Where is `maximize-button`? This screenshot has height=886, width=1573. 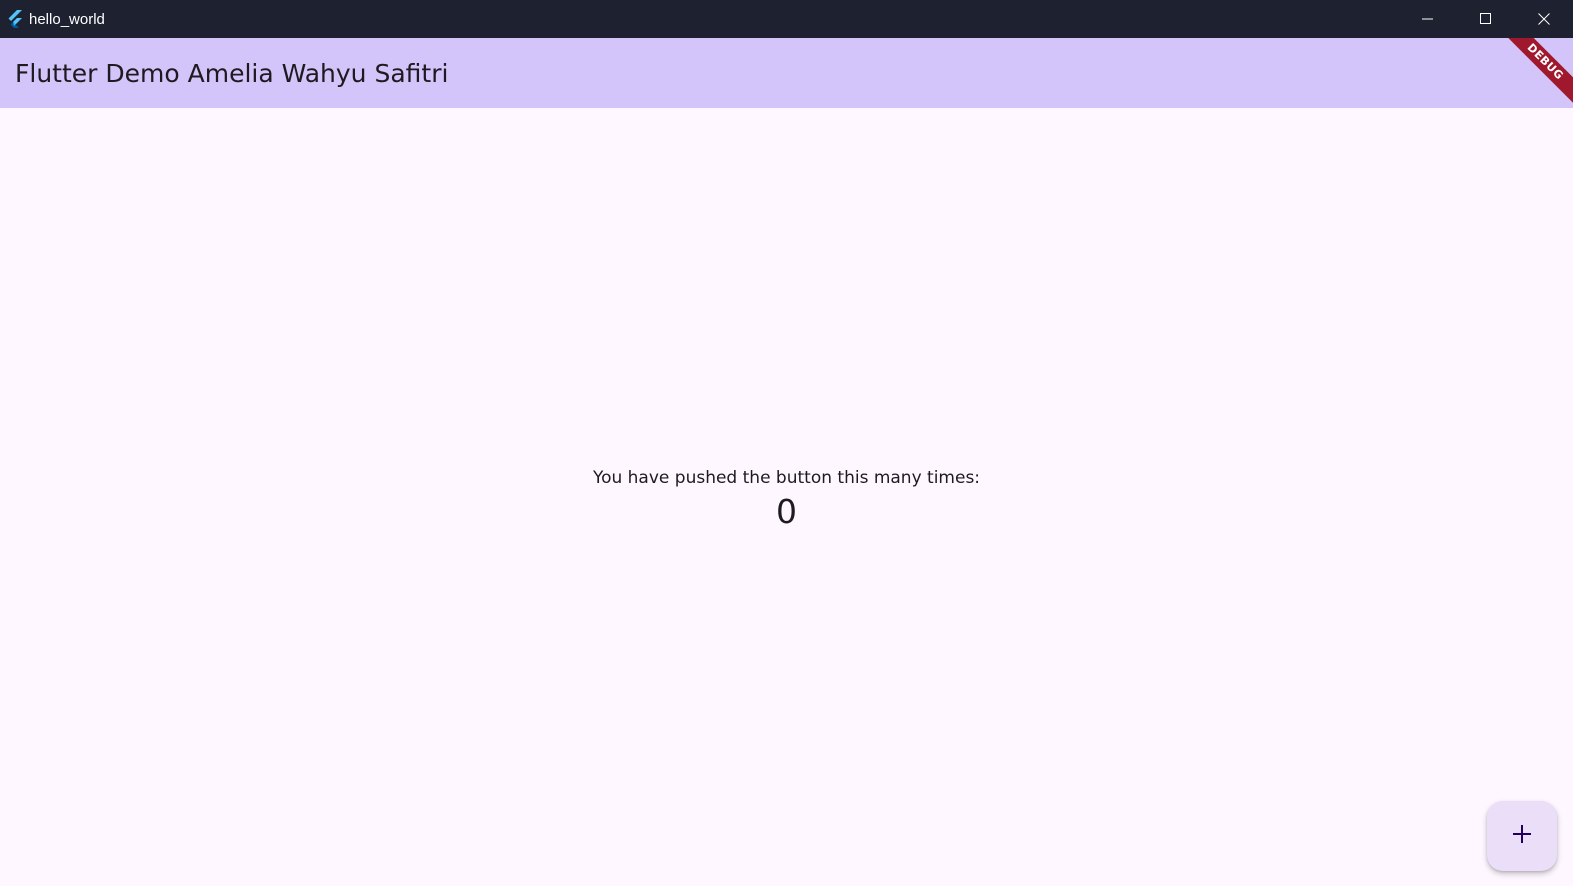
maximize-button is located at coordinates (1486, 19).